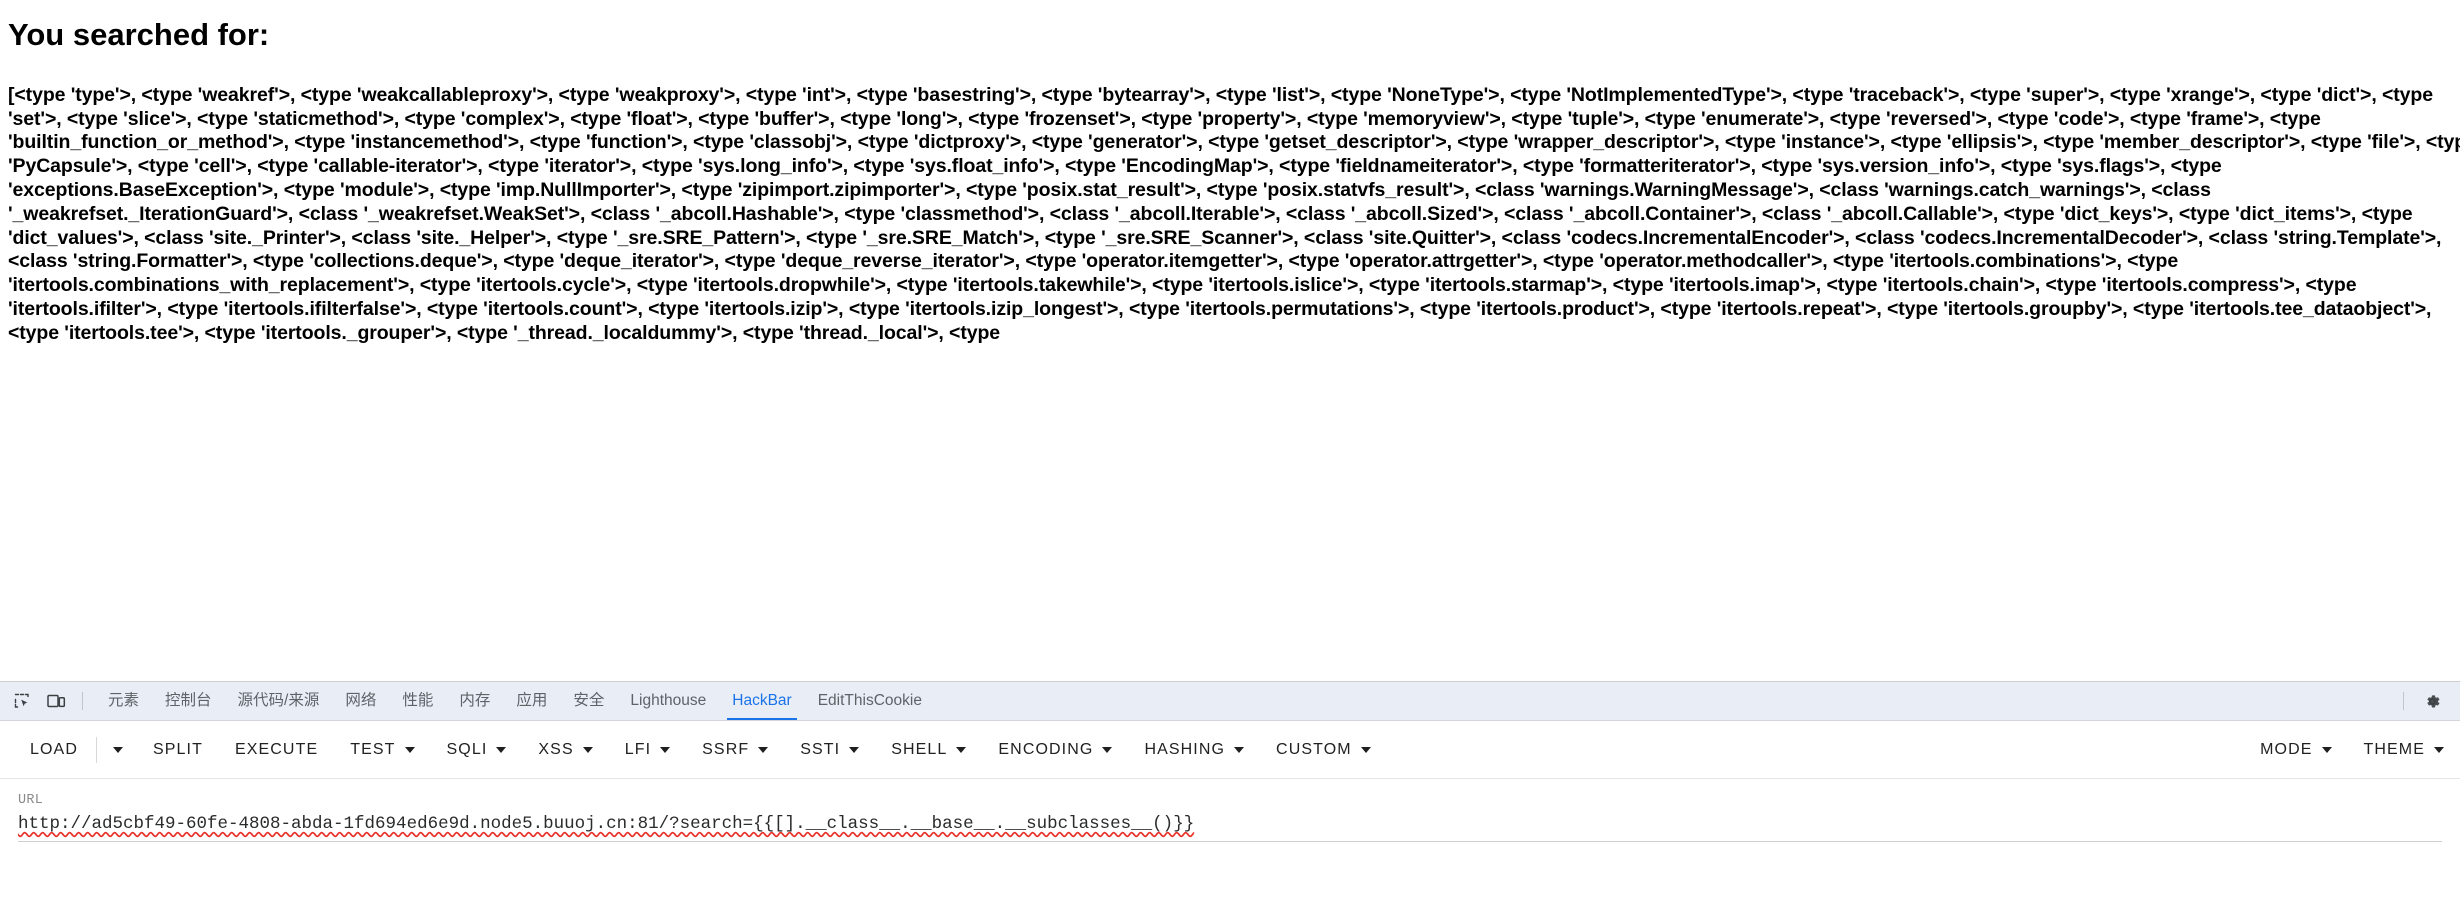 Image resolution: width=2460 pixels, height=903 pixels. I want to click on theme-button: THEME, so click(2404, 750).